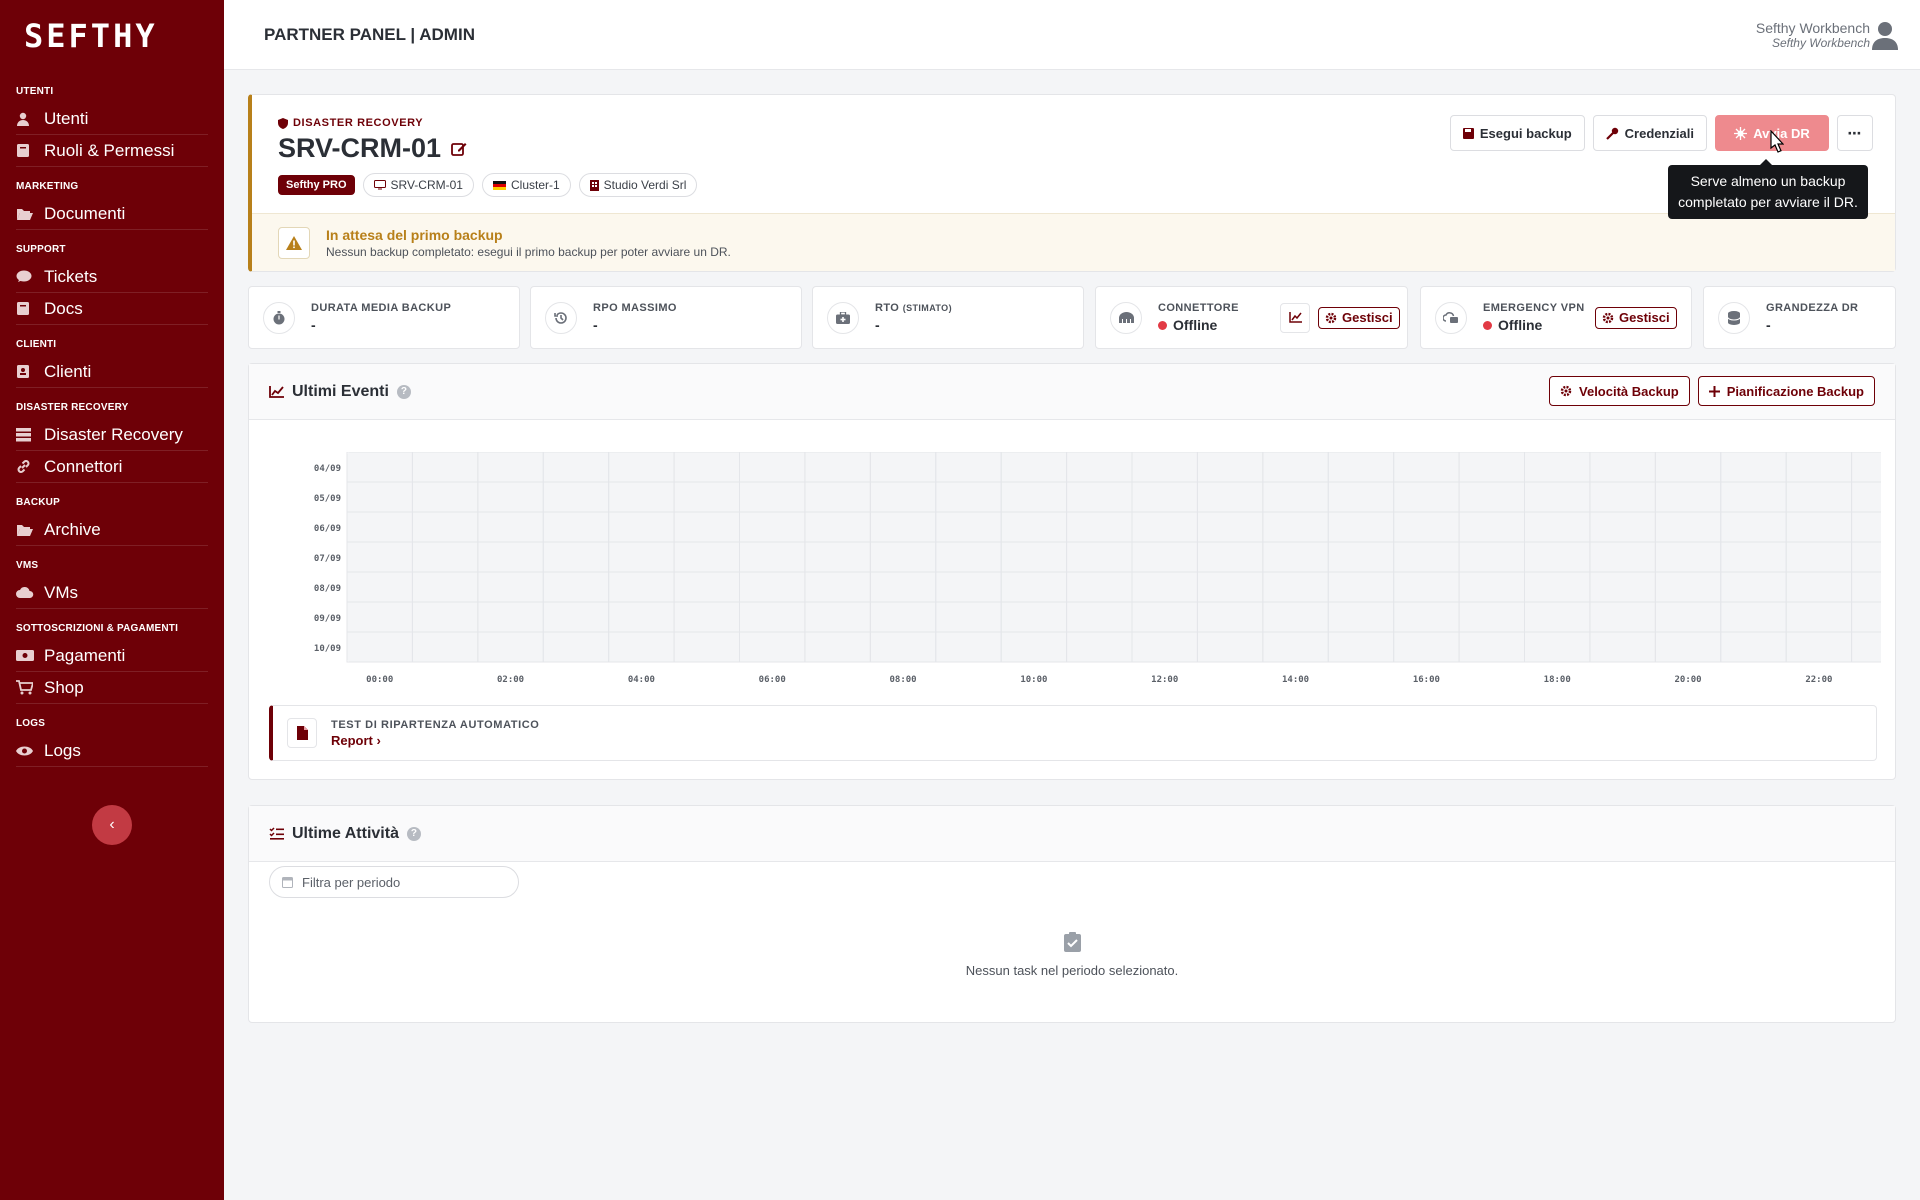 The image size is (1920, 1200). I want to click on nav-section-title: SOTTOSCRIZIONI & PAGAMENTI, so click(97, 628).